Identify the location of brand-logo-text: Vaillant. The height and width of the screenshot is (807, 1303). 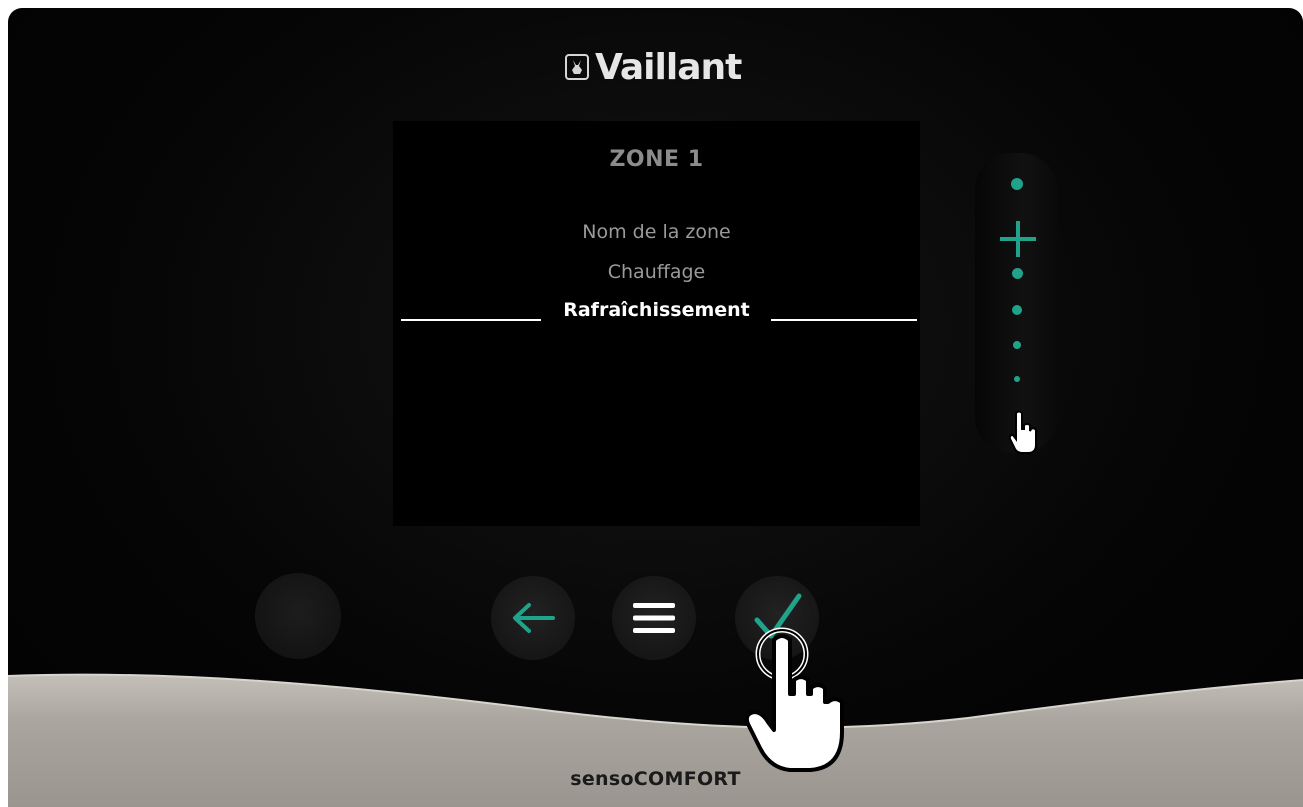
(668, 67).